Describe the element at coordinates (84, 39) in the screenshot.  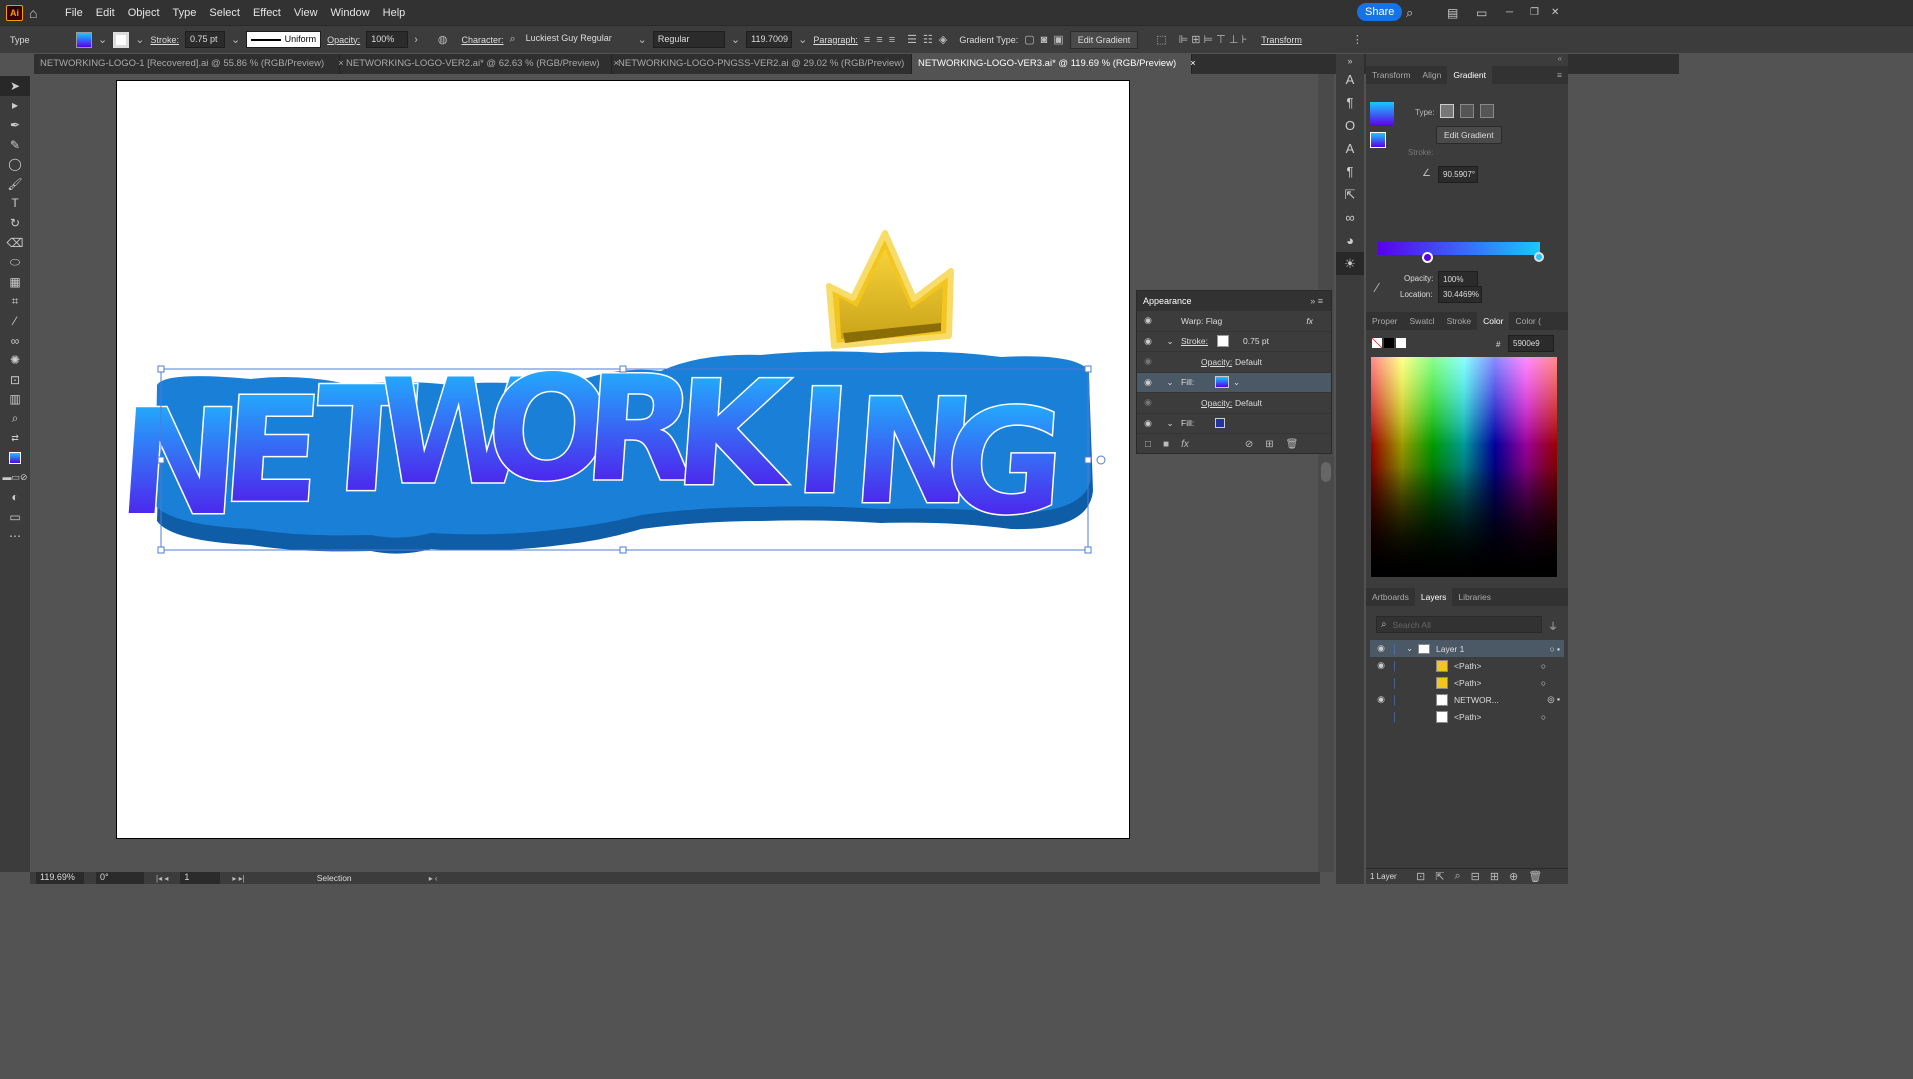
I see `fill-swatch` at that location.